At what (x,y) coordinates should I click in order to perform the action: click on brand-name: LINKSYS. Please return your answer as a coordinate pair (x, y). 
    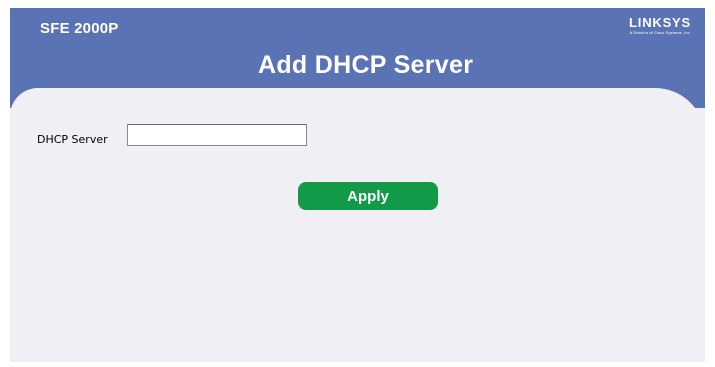
    Looking at the image, I should click on (660, 22).